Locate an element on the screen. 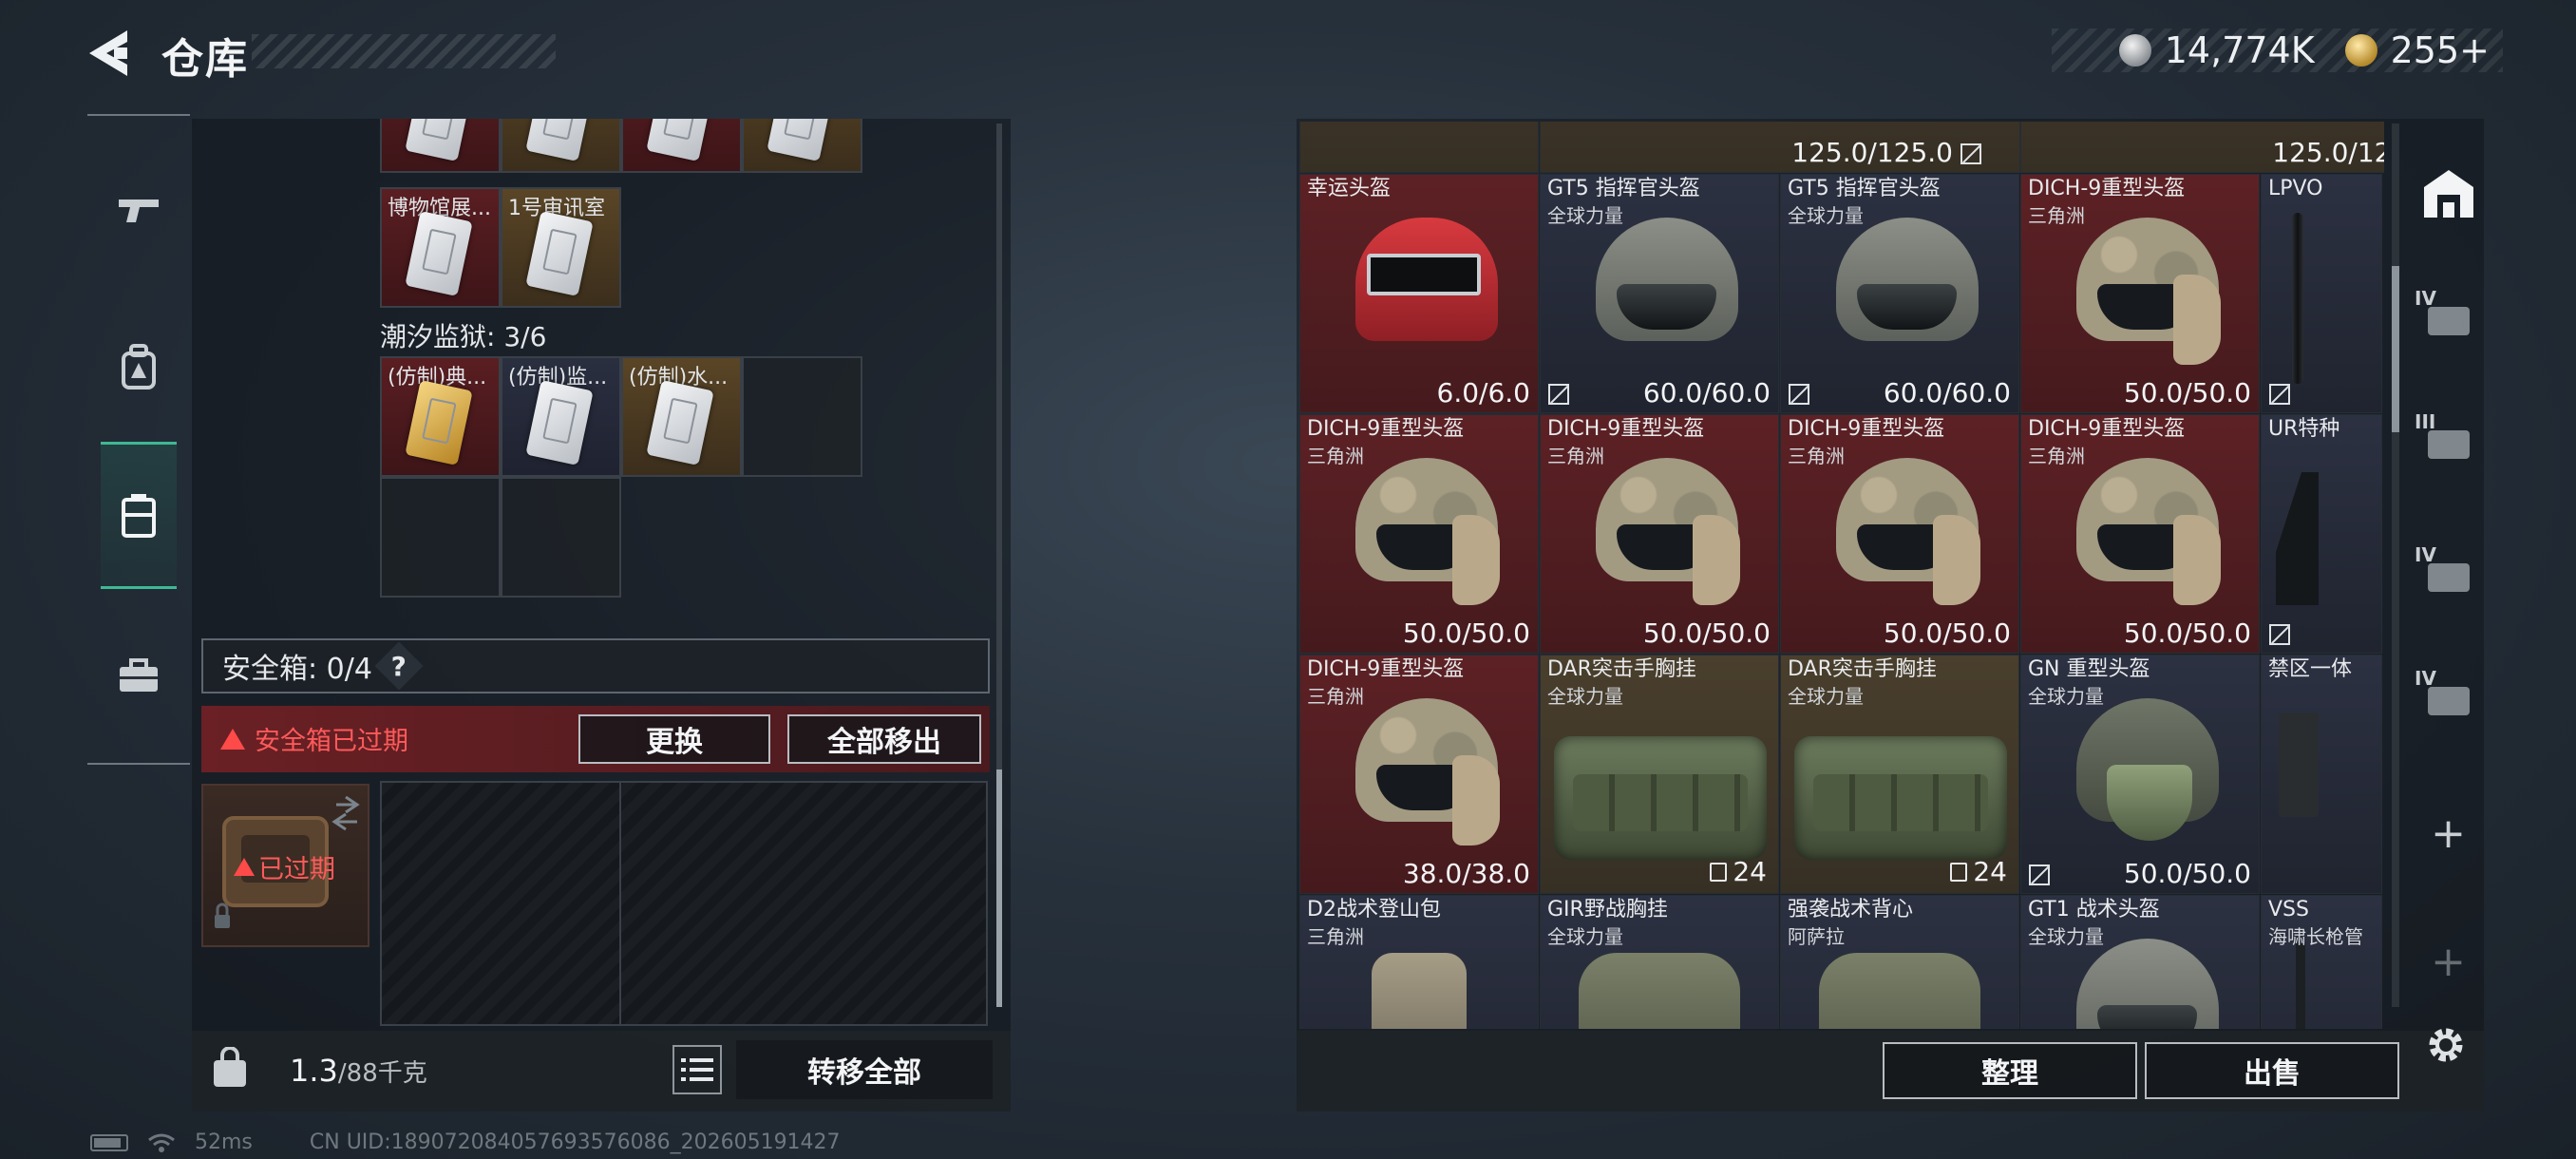 The image size is (2576, 1159). stock-icon is located at coordinates (2297, 538).